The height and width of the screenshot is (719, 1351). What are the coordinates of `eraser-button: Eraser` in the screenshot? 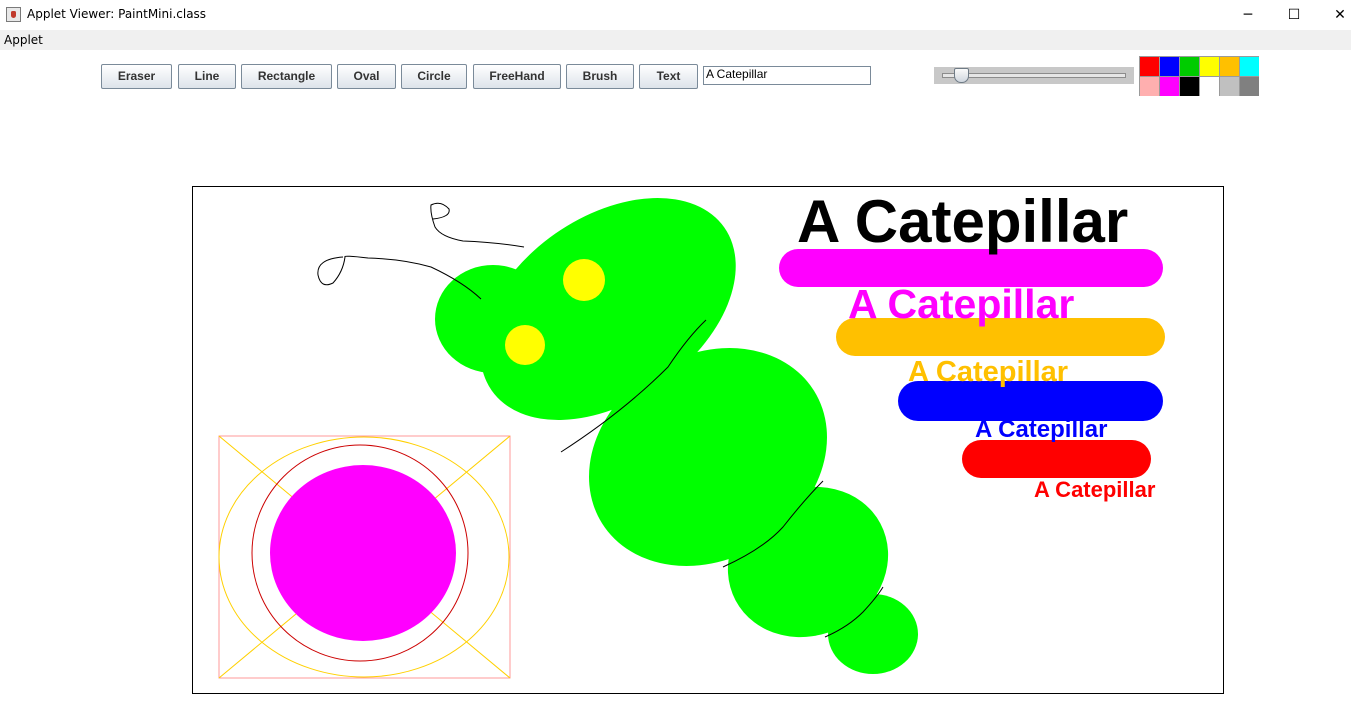 It's located at (136, 76).